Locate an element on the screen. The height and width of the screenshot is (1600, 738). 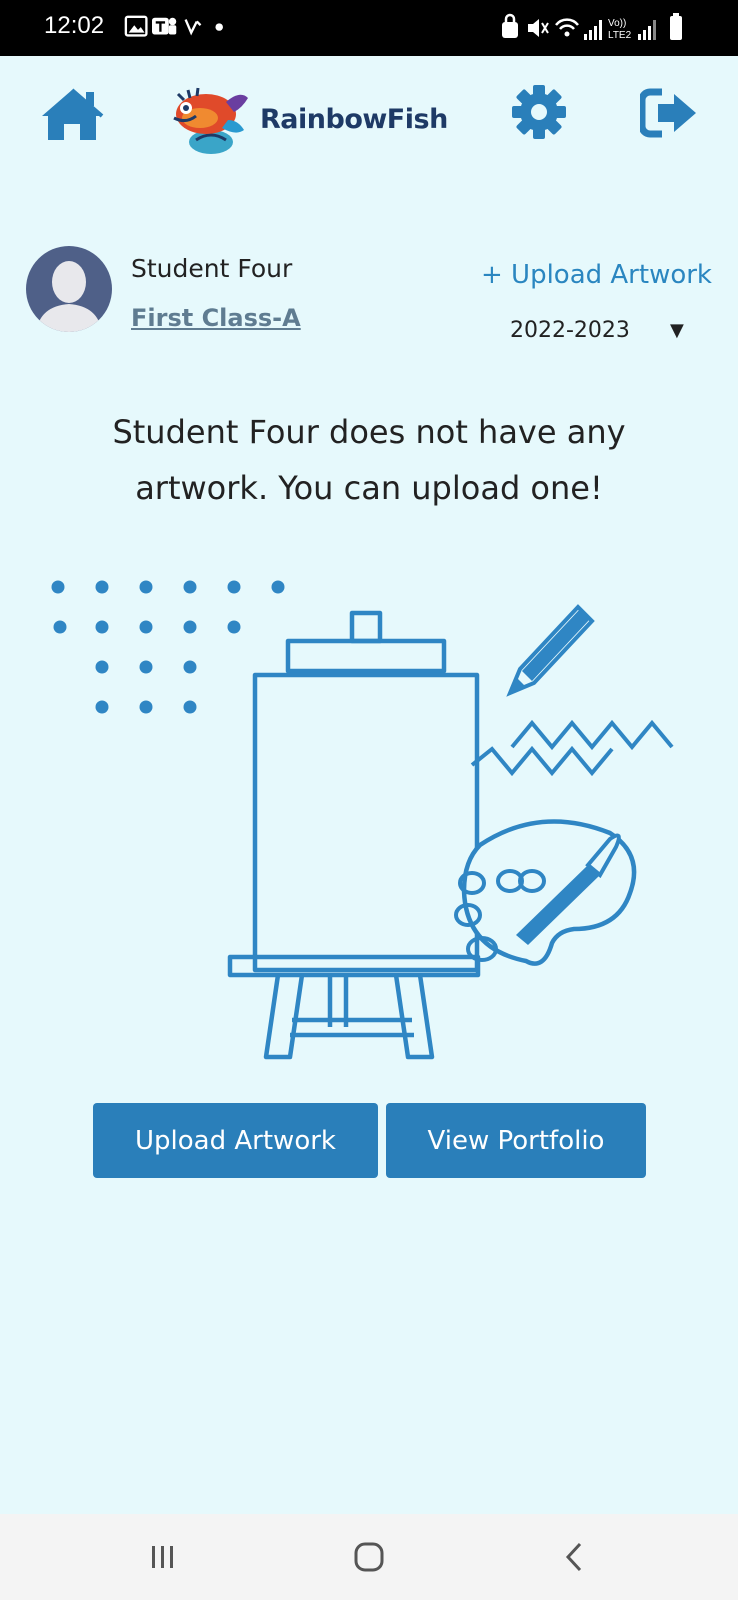
gallery-icon is located at coordinates (136, 26).